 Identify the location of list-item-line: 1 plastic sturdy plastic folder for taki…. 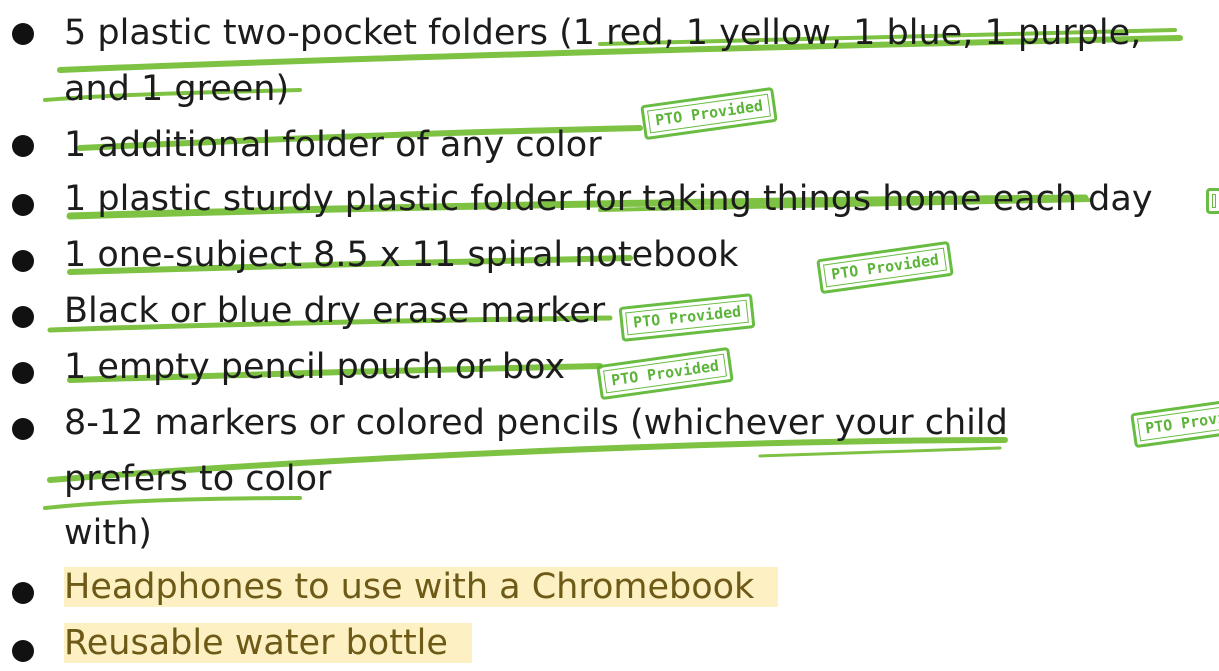
(608, 199).